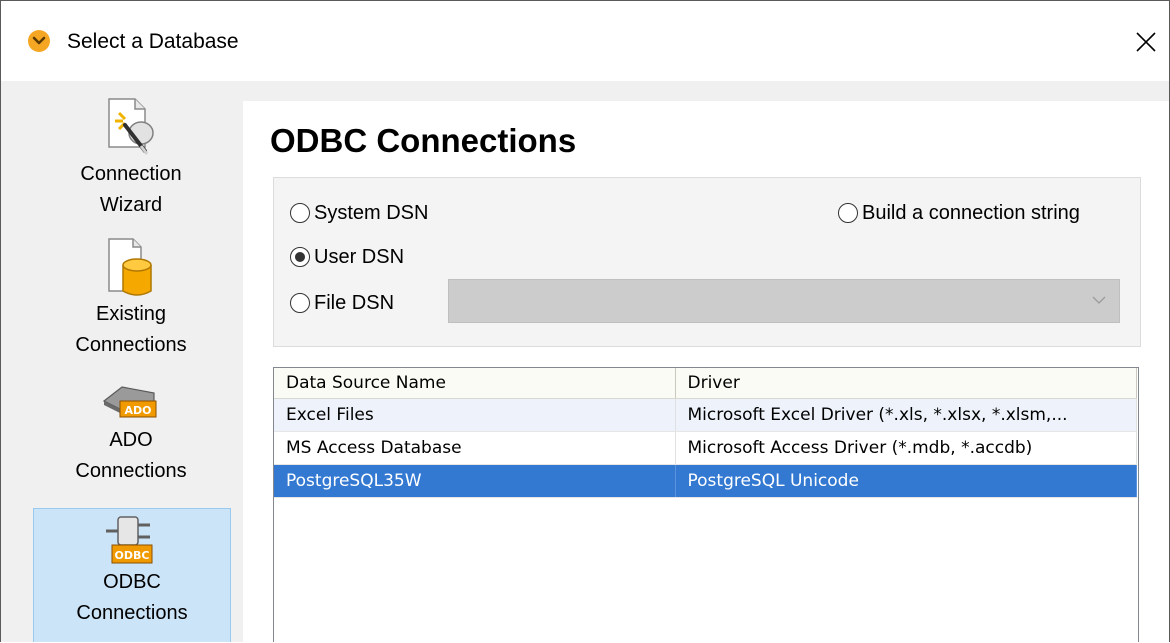  Describe the element at coordinates (1099, 300) in the screenshot. I see `chevron-down-icon` at that location.